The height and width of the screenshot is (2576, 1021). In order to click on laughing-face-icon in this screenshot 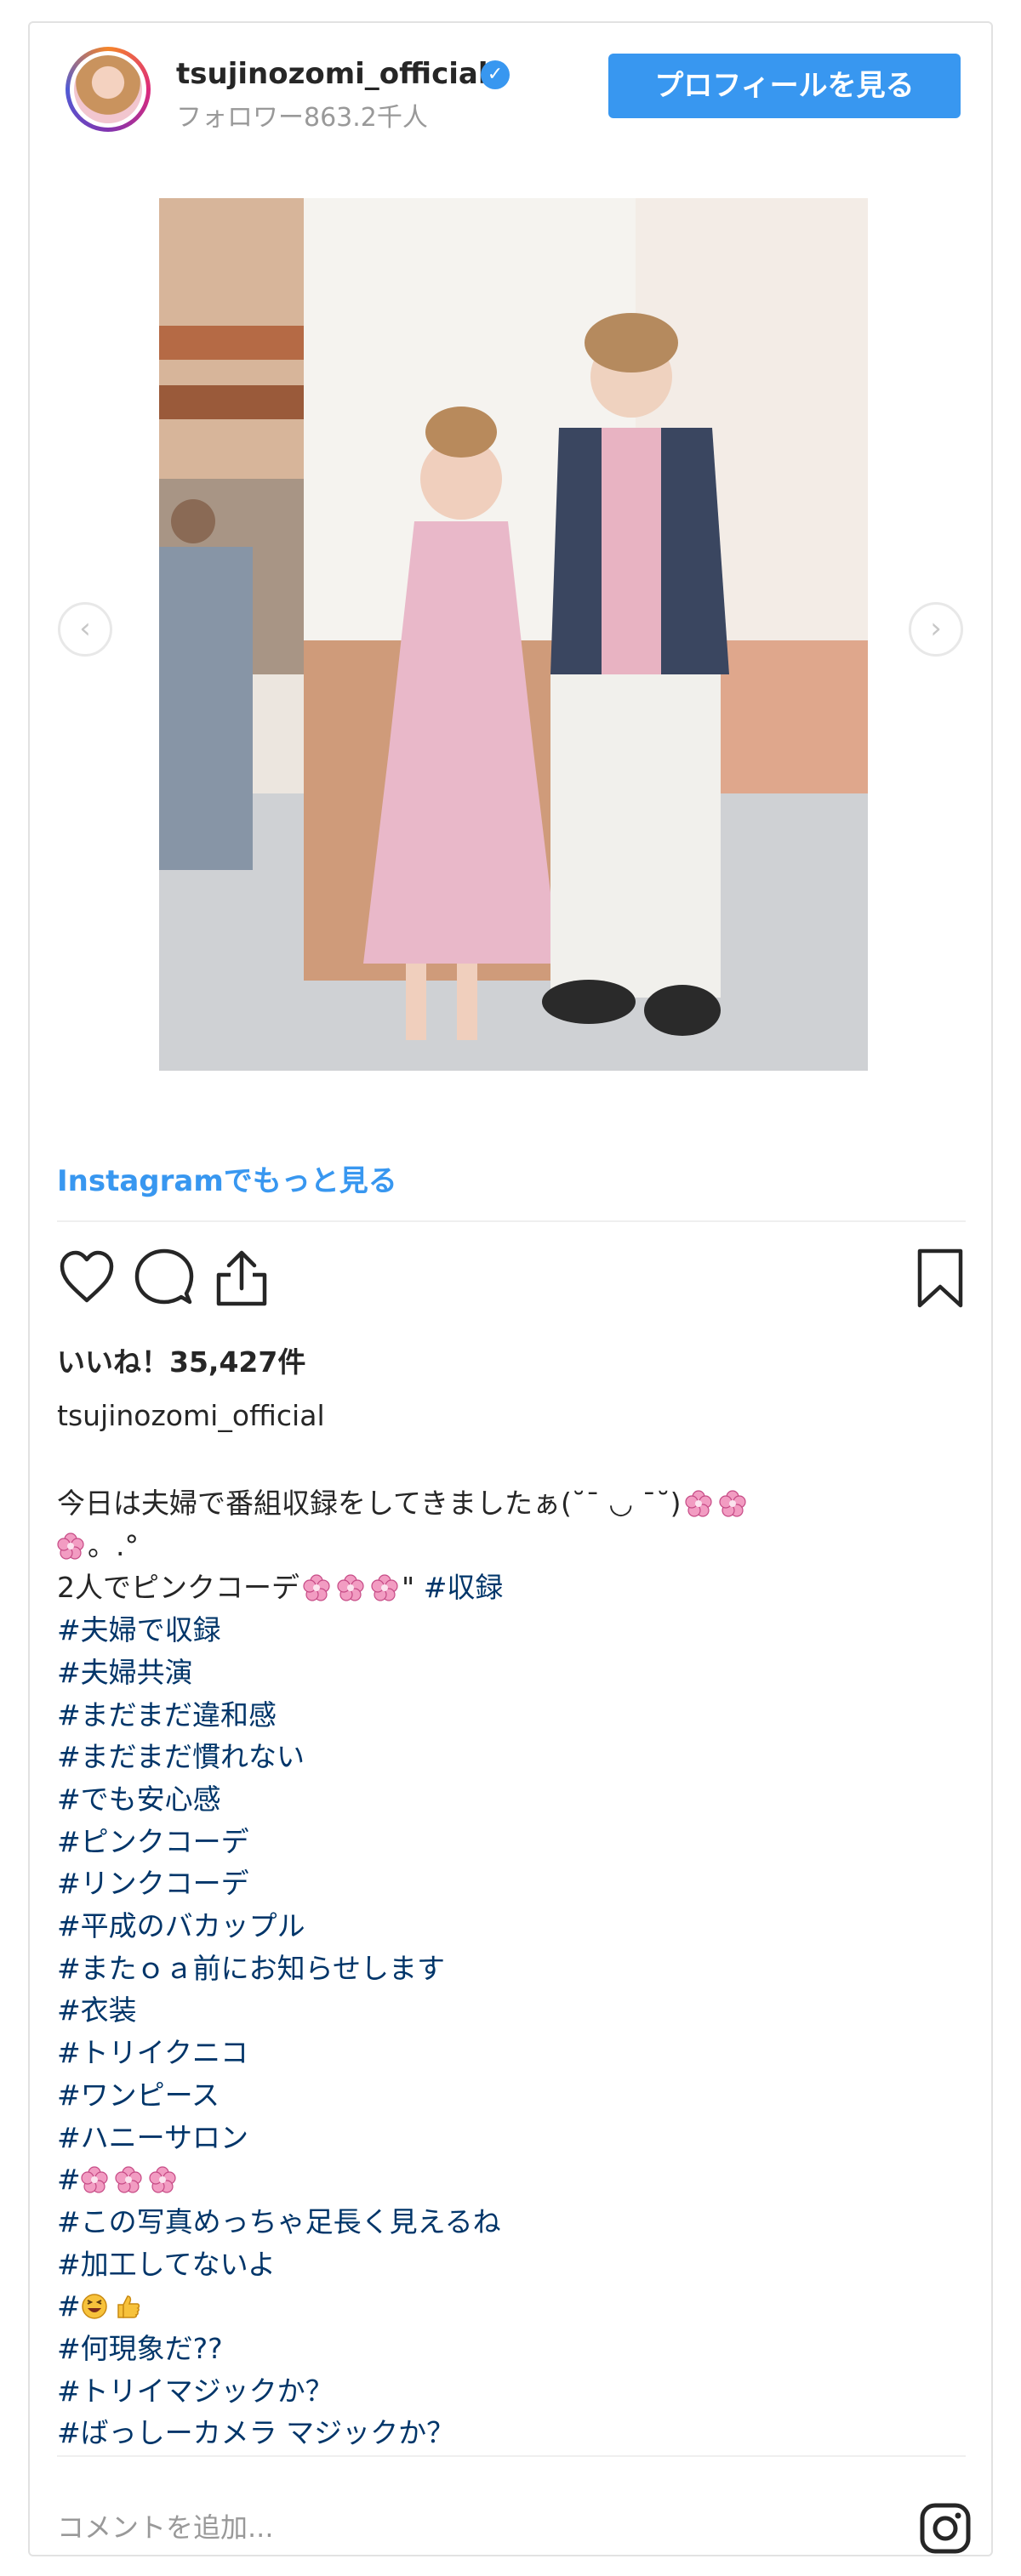, I will do `click(94, 2307)`.